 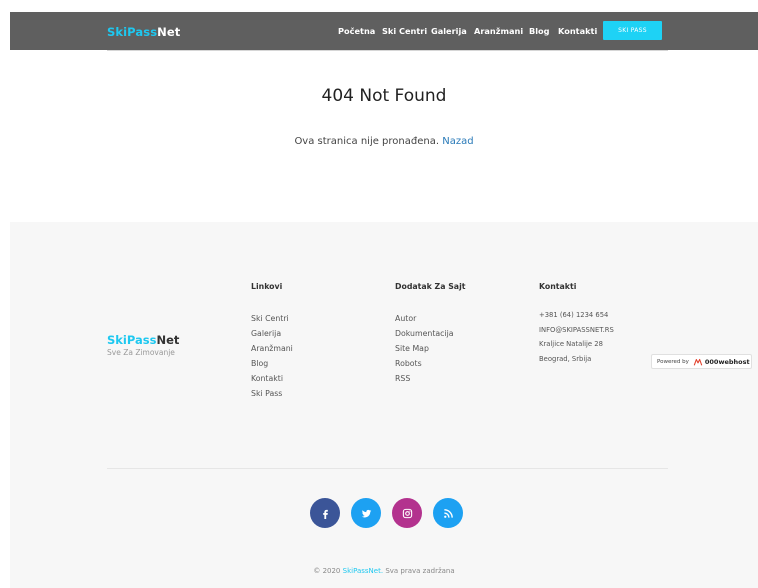 What do you see at coordinates (387, 468) in the screenshot?
I see `footer-divider` at bounding box center [387, 468].